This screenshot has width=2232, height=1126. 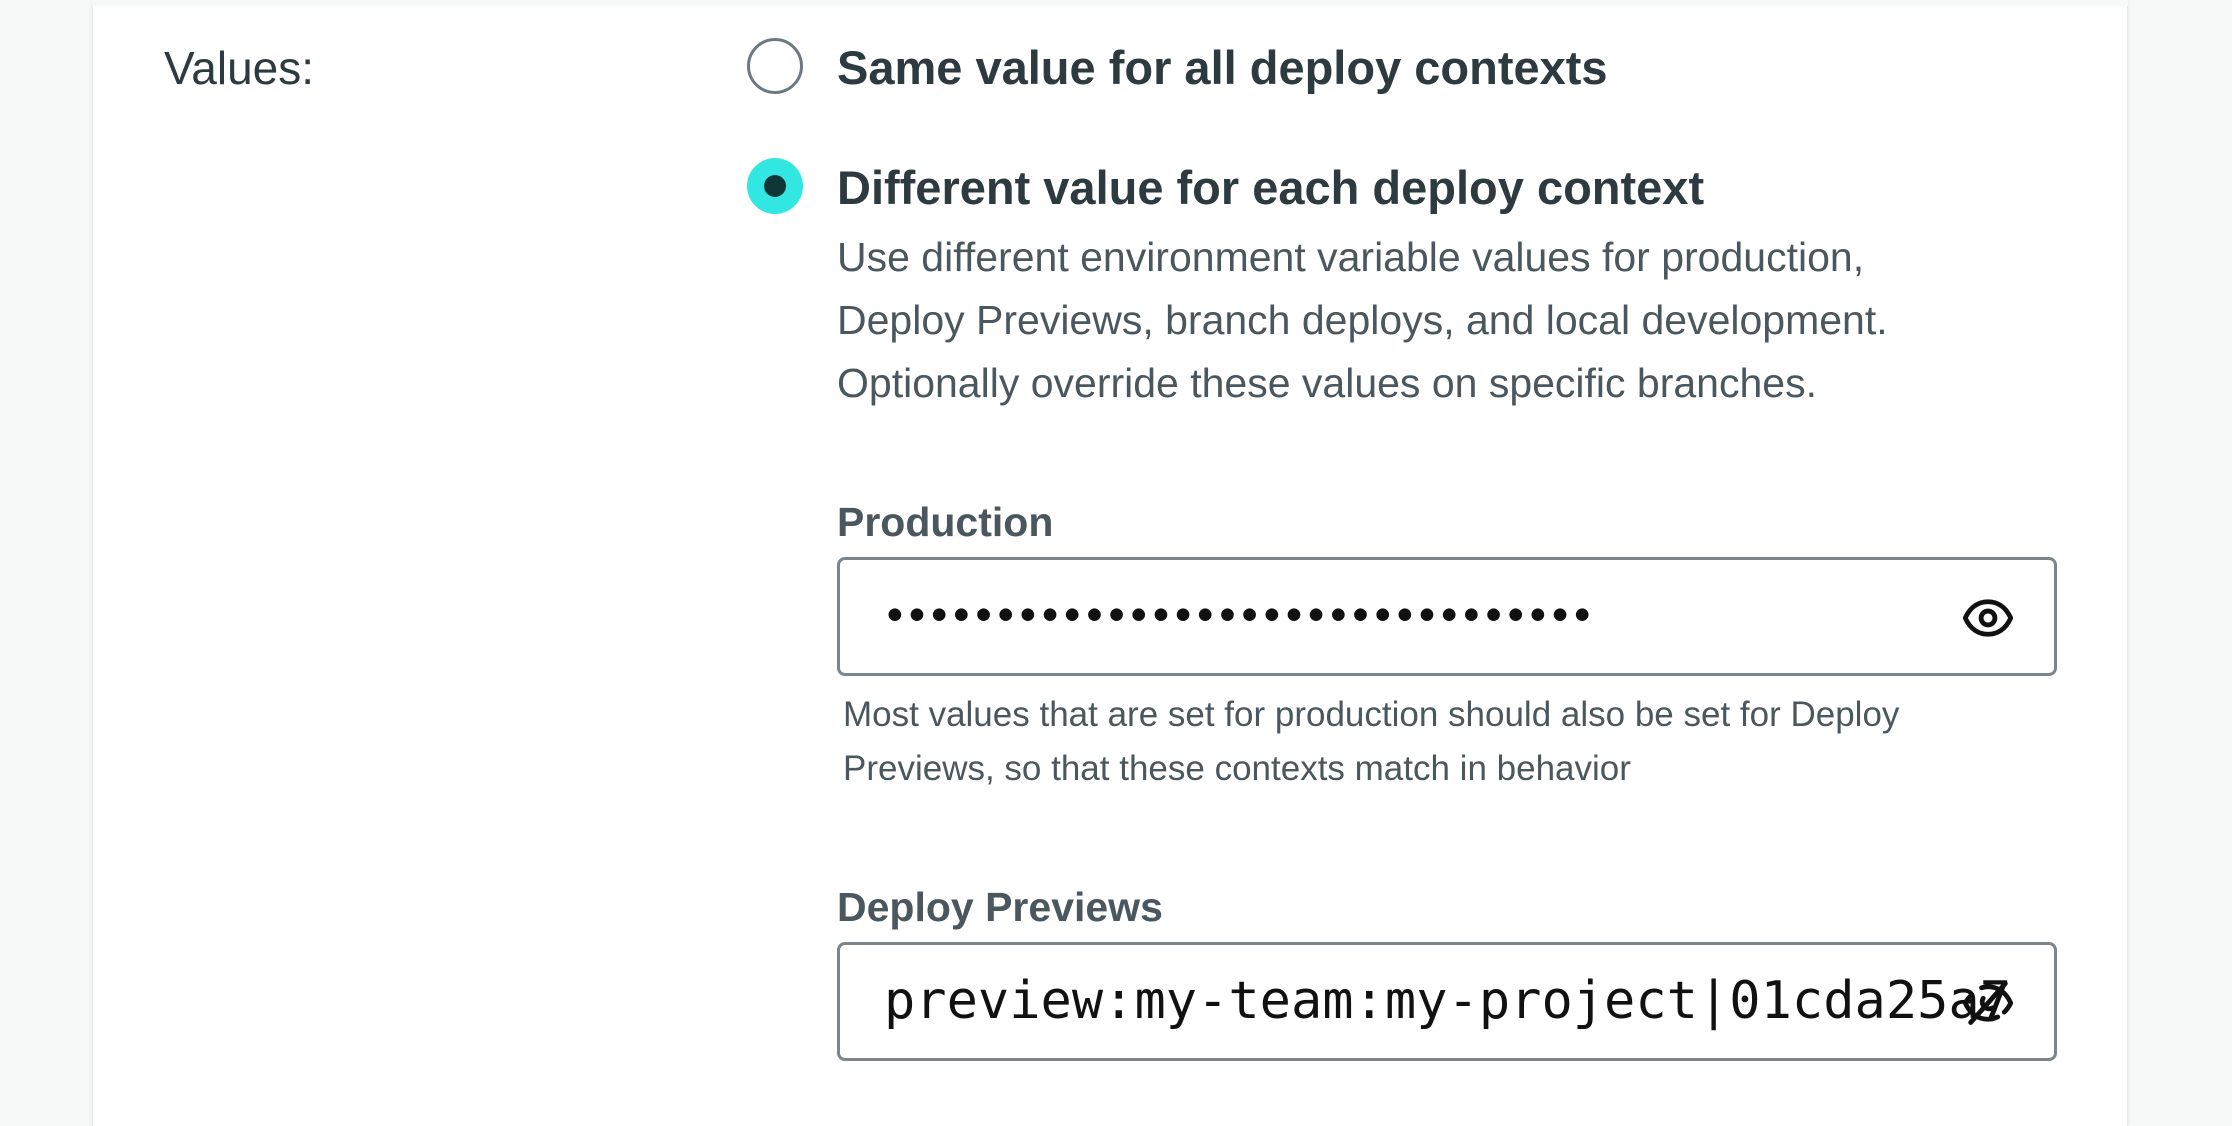 I want to click on production-input: ••••••••••••••••••••••••••••••••, so click(x=1447, y=616).